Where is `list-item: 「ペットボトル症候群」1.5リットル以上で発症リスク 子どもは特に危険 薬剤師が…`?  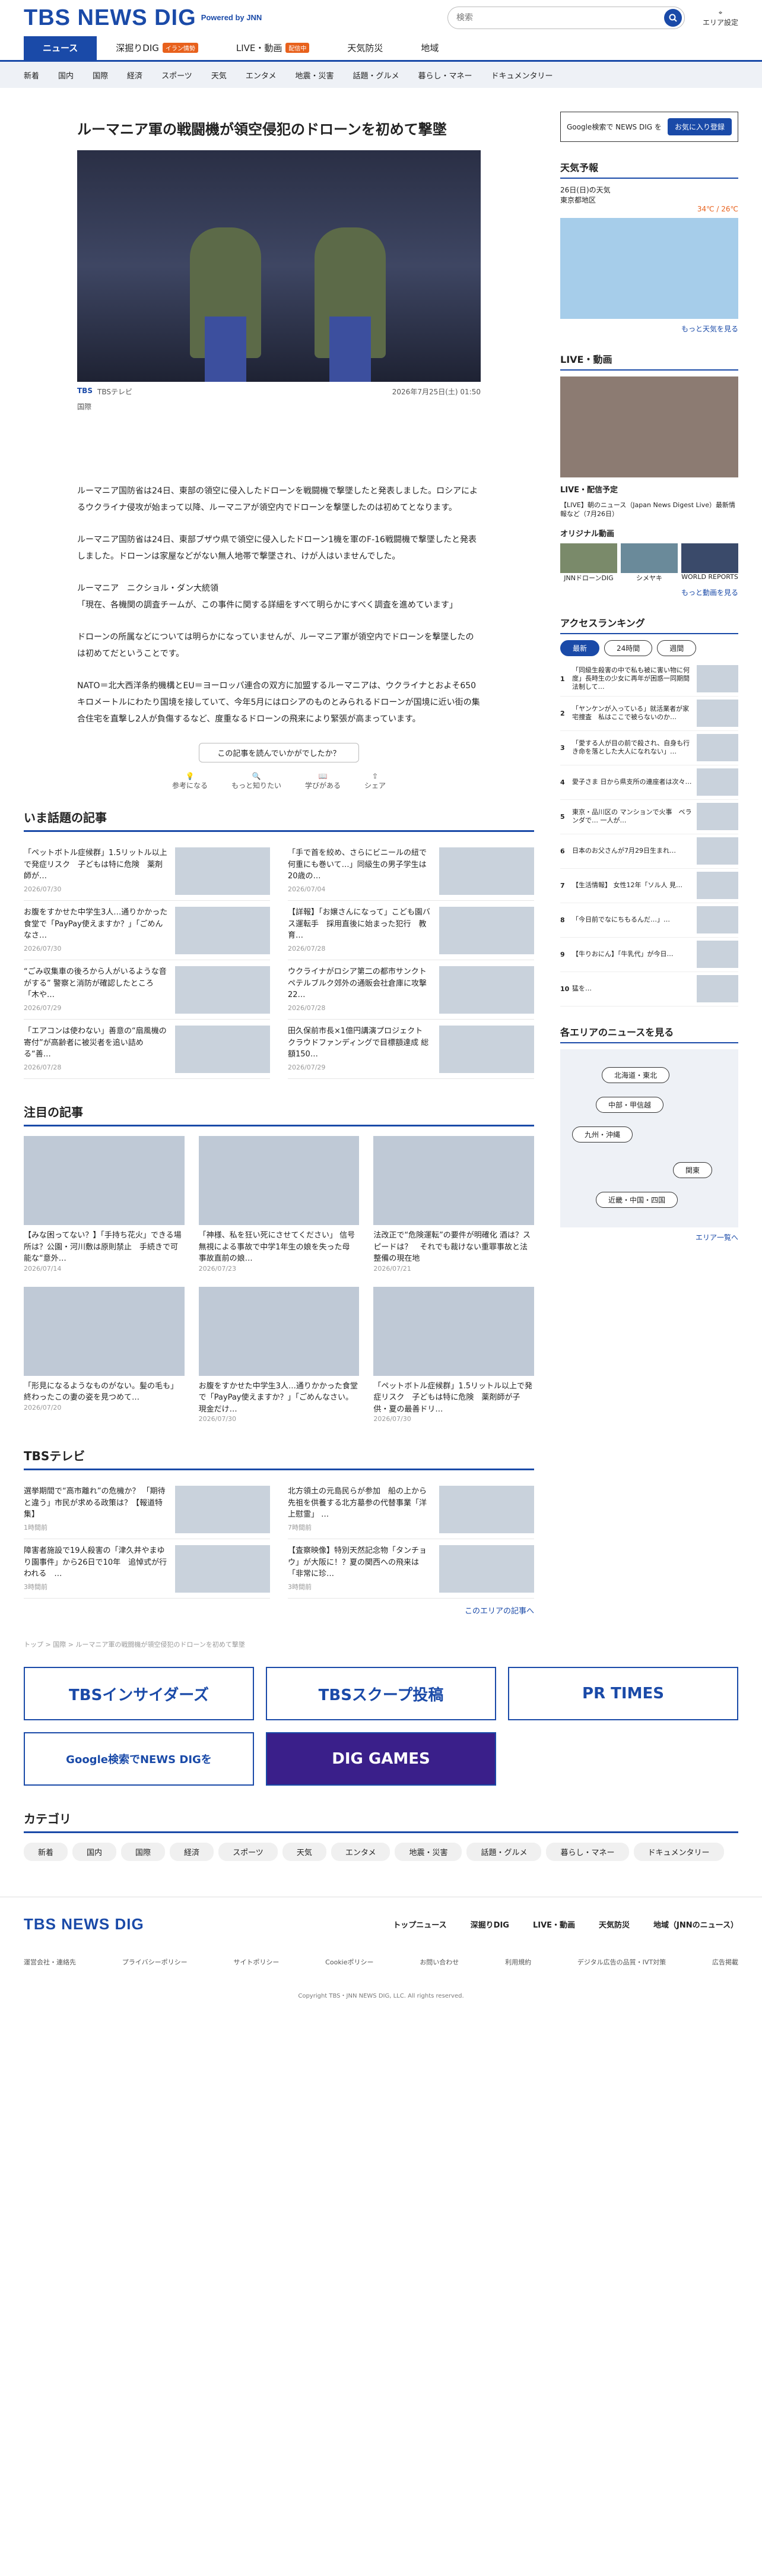
list-item: 「ペットボトル症候群」1.5リットル以上で発症リスク 子どもは特に危険 薬剤師が… is located at coordinates (147, 871).